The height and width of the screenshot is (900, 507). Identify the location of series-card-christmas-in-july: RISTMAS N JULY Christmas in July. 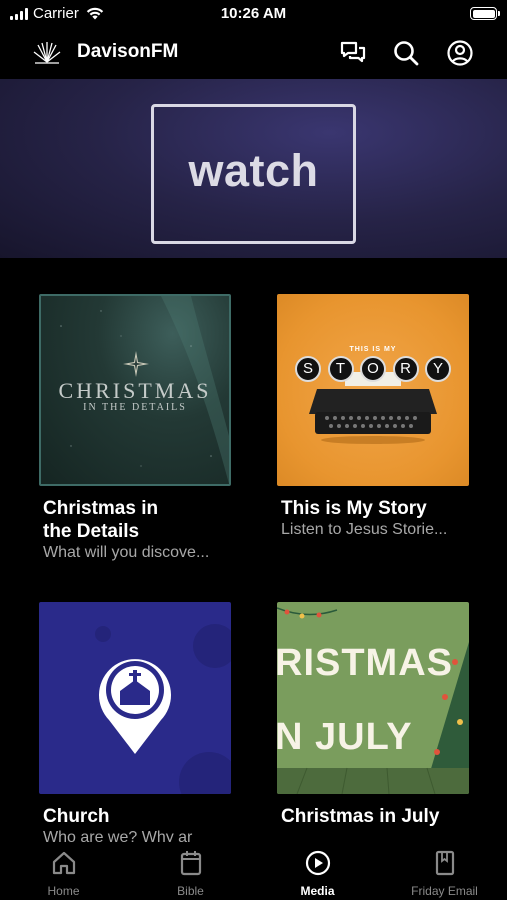
(373, 715).